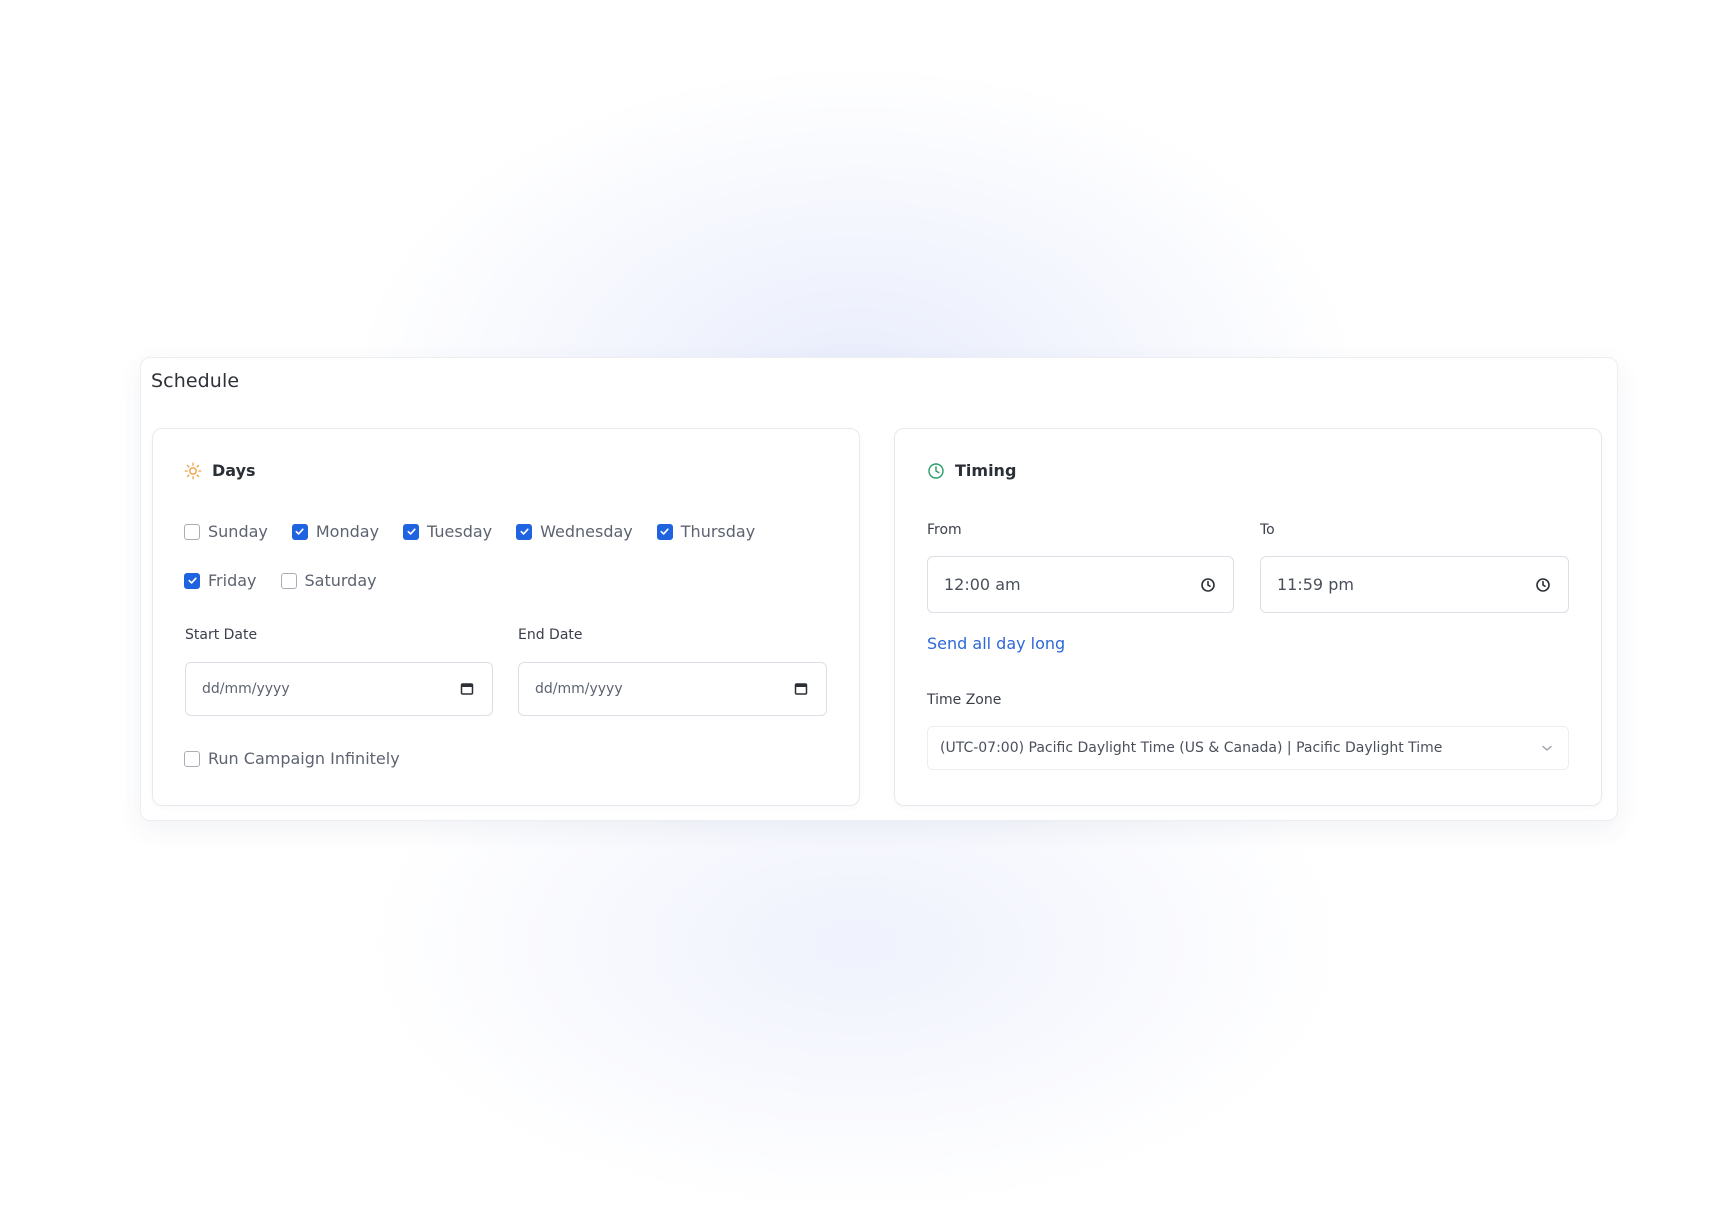 This screenshot has width=1712, height=1211. I want to click on timing-title: Timing, so click(986, 470).